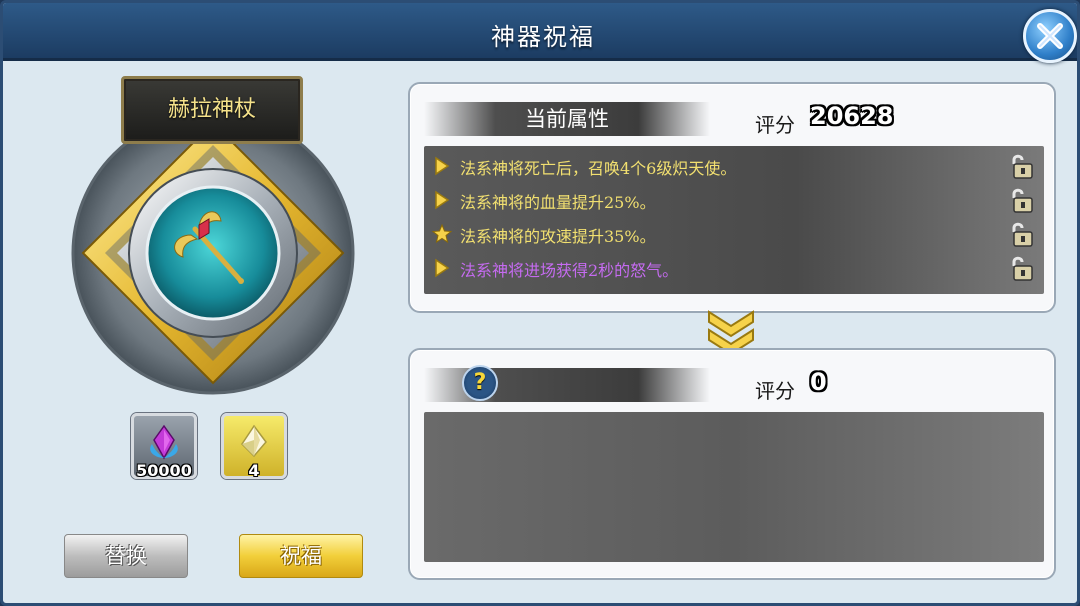 The height and width of the screenshot is (606, 1080). What do you see at coordinates (558, 202) in the screenshot?
I see `attribute-text: 法系神将的血量提升25%。` at bounding box center [558, 202].